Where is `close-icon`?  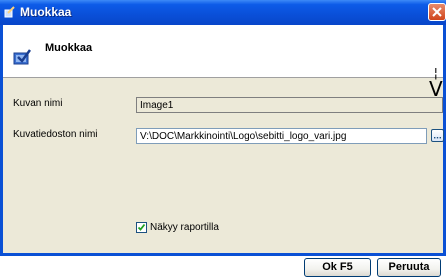 close-icon is located at coordinates (437, 12).